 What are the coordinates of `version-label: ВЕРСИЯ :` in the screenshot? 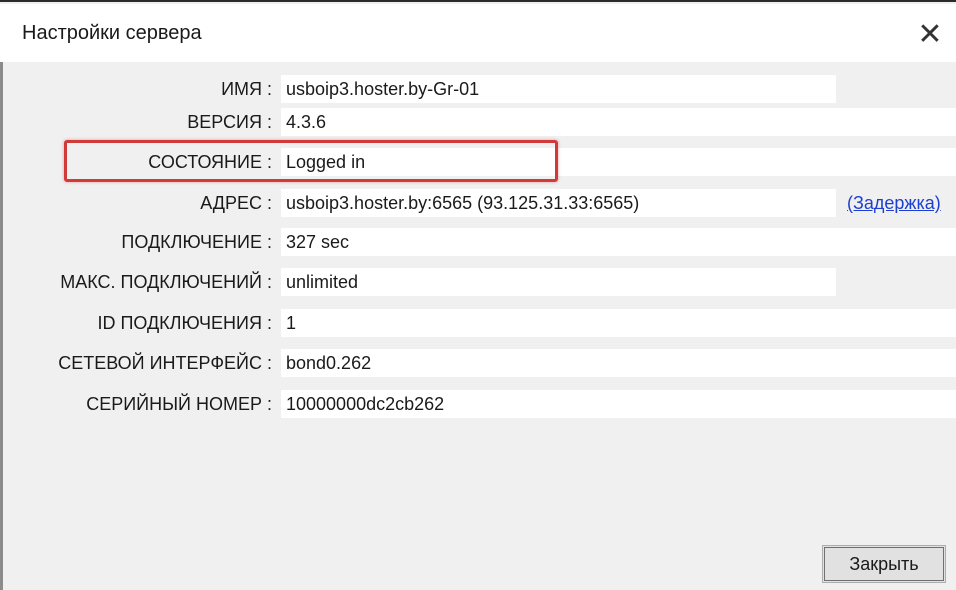 It's located at (229, 122).